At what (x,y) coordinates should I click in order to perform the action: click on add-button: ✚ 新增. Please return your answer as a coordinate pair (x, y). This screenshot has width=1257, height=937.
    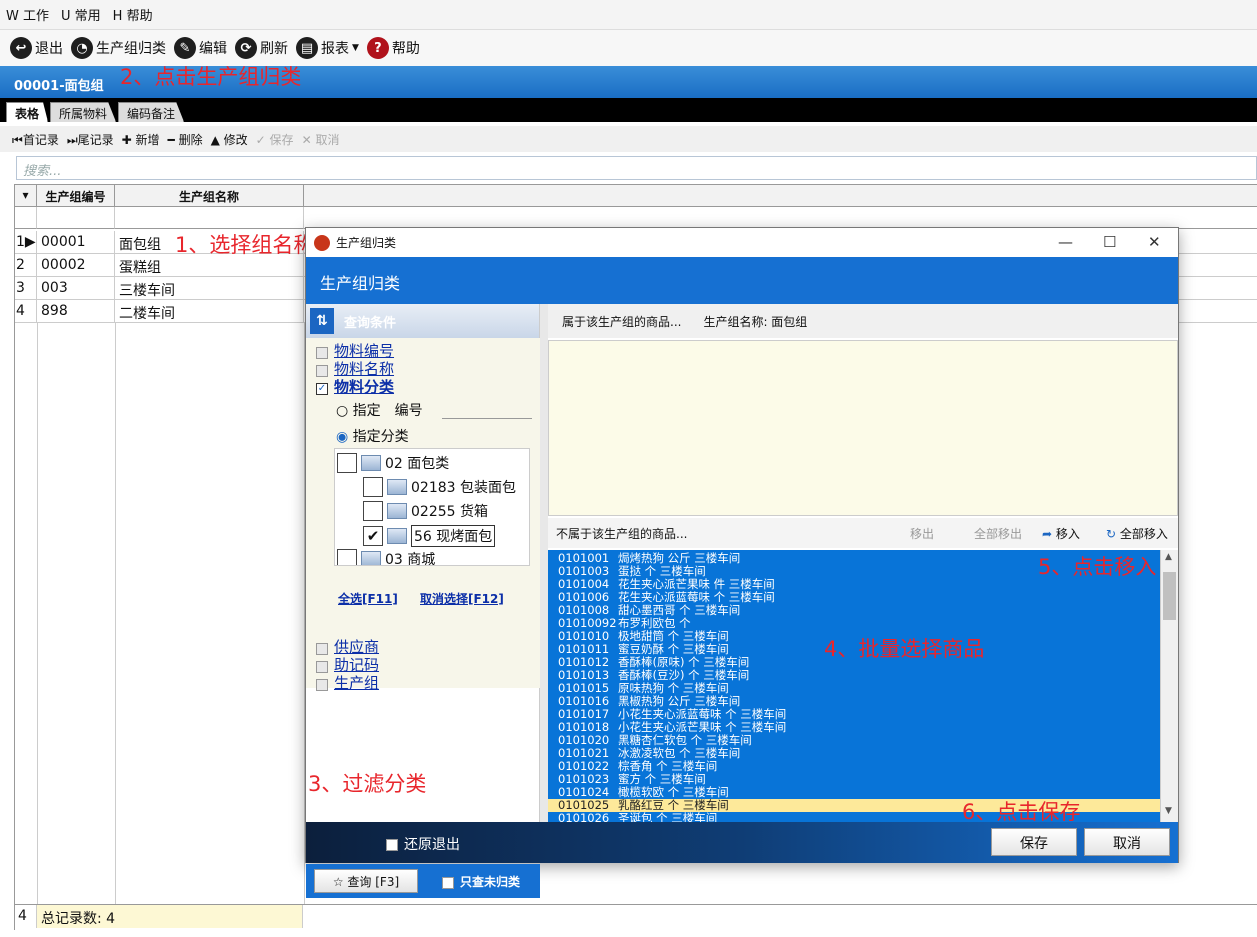
    Looking at the image, I should click on (141, 139).